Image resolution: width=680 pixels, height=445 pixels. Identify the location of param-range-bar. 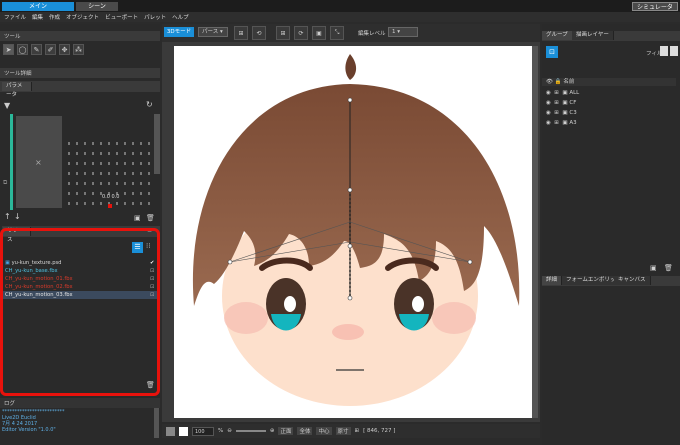
(11, 162).